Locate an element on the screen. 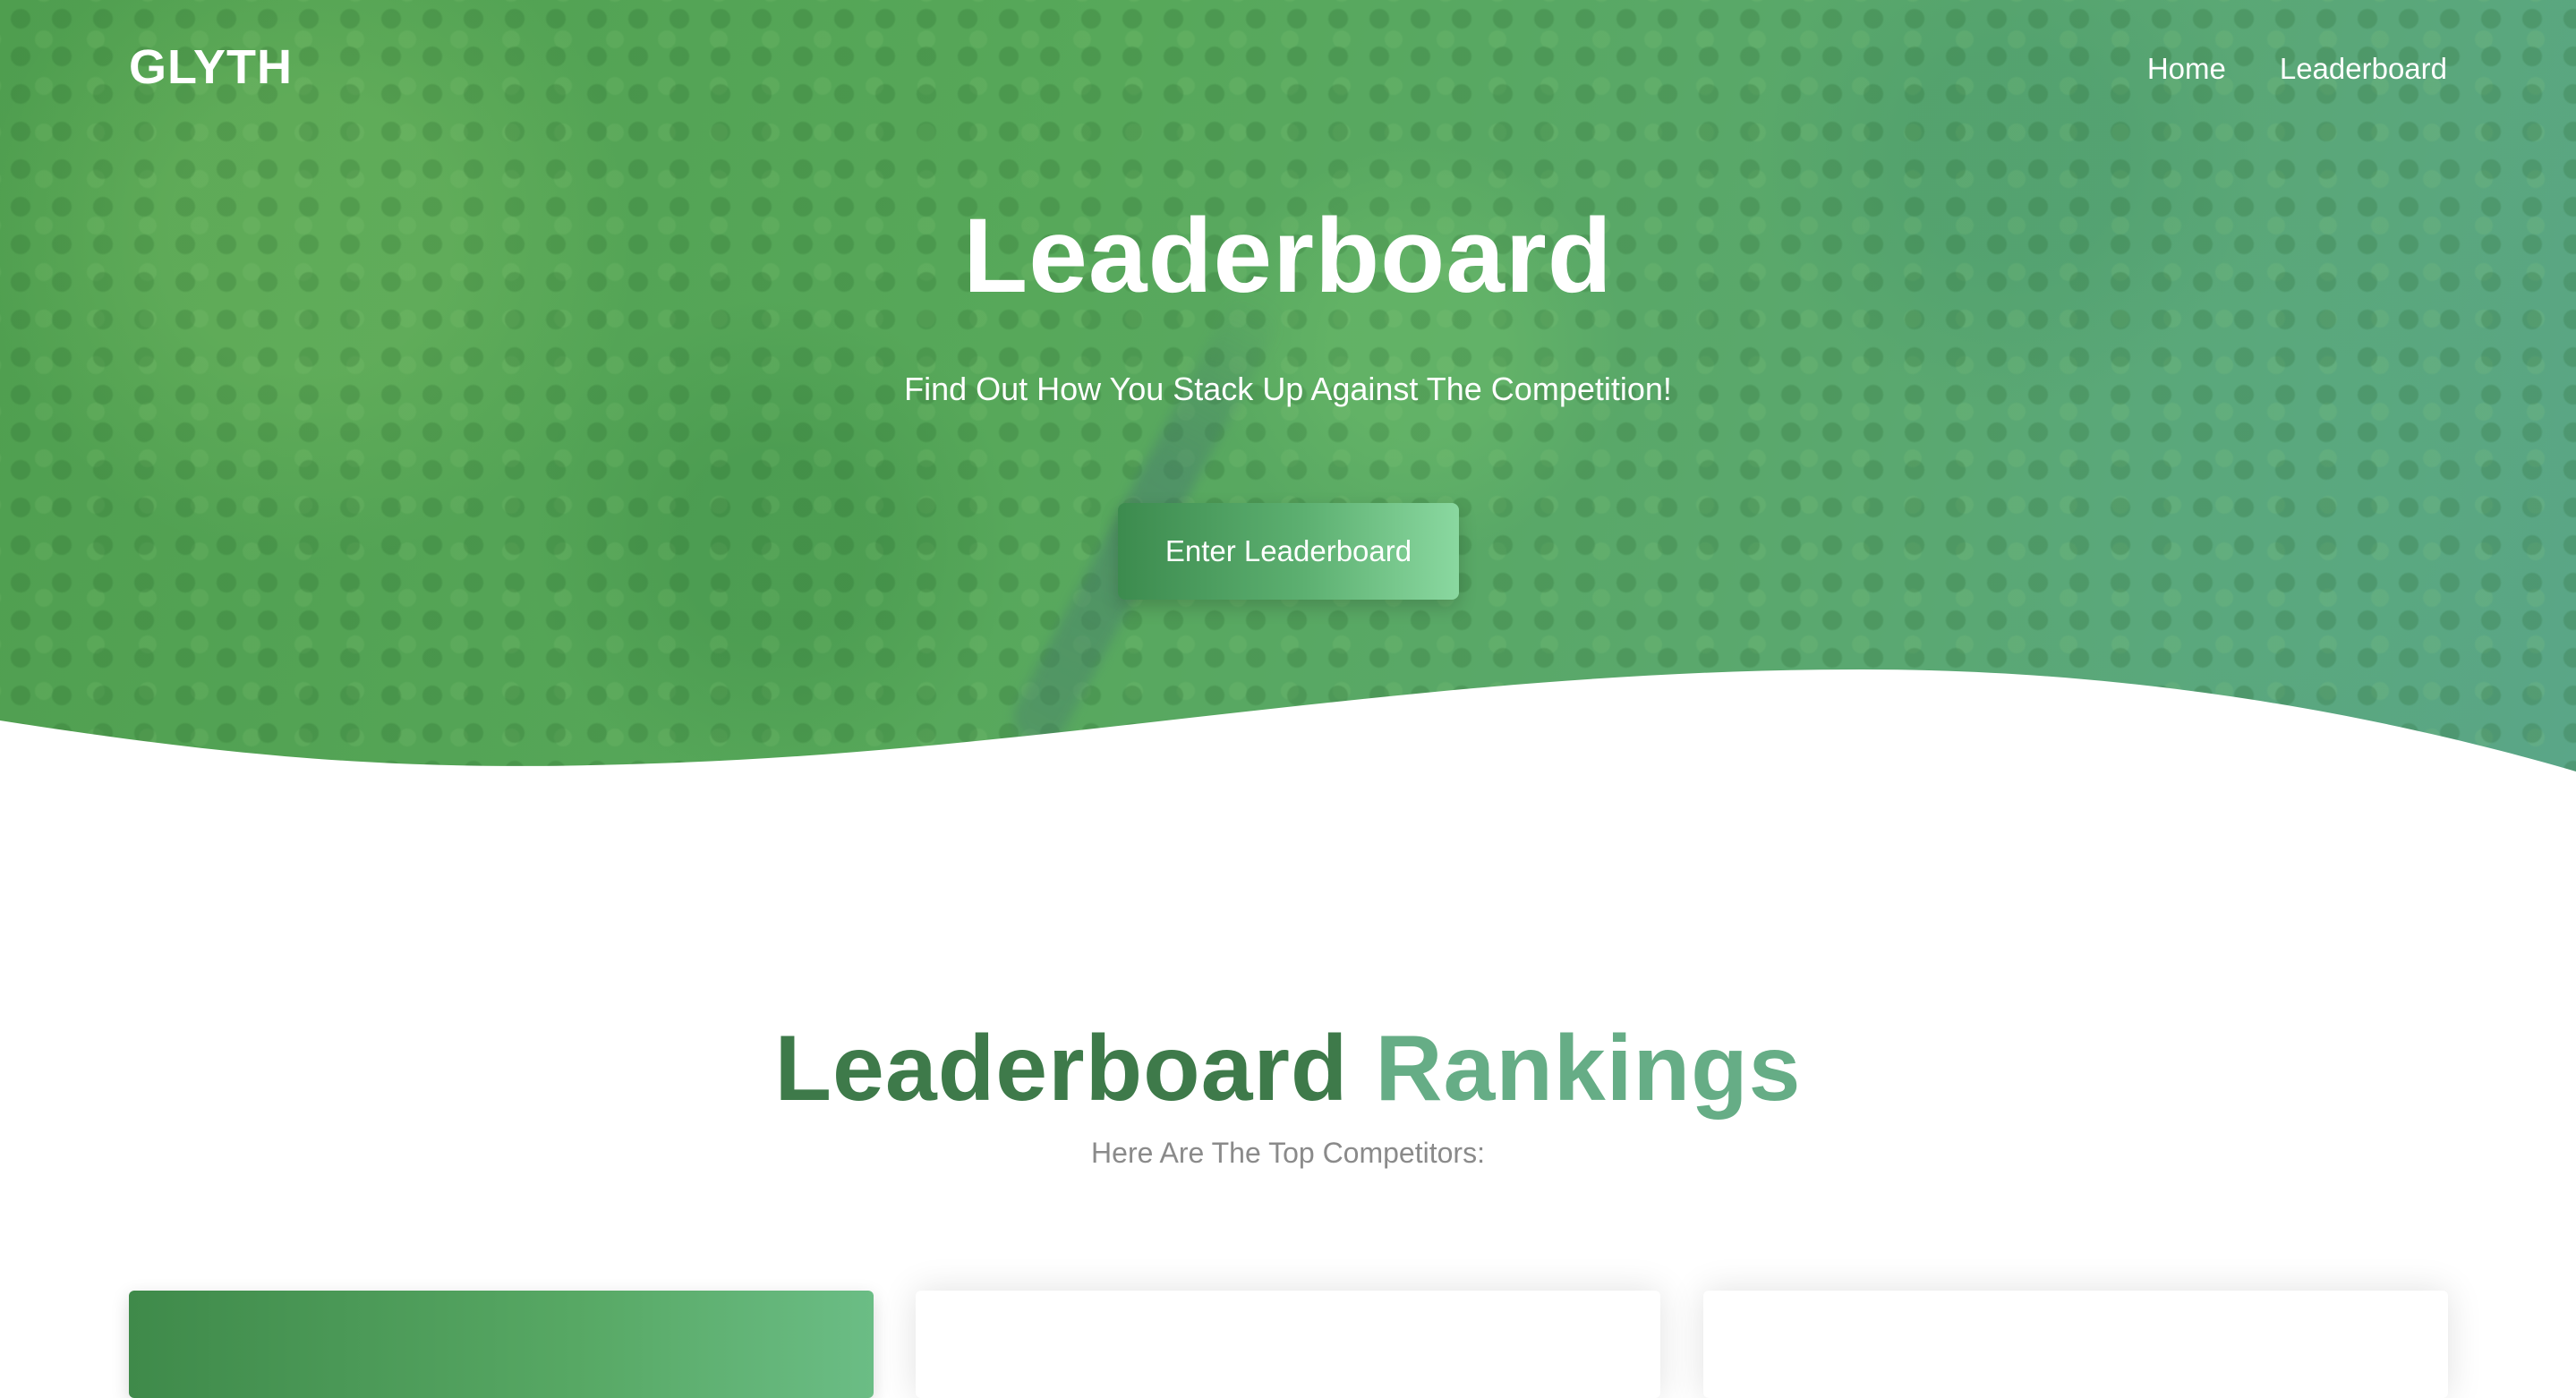 The width and height of the screenshot is (2576, 1398). enter-leaderboard-button: Enter Leaderboard is located at coordinates (1288, 551).